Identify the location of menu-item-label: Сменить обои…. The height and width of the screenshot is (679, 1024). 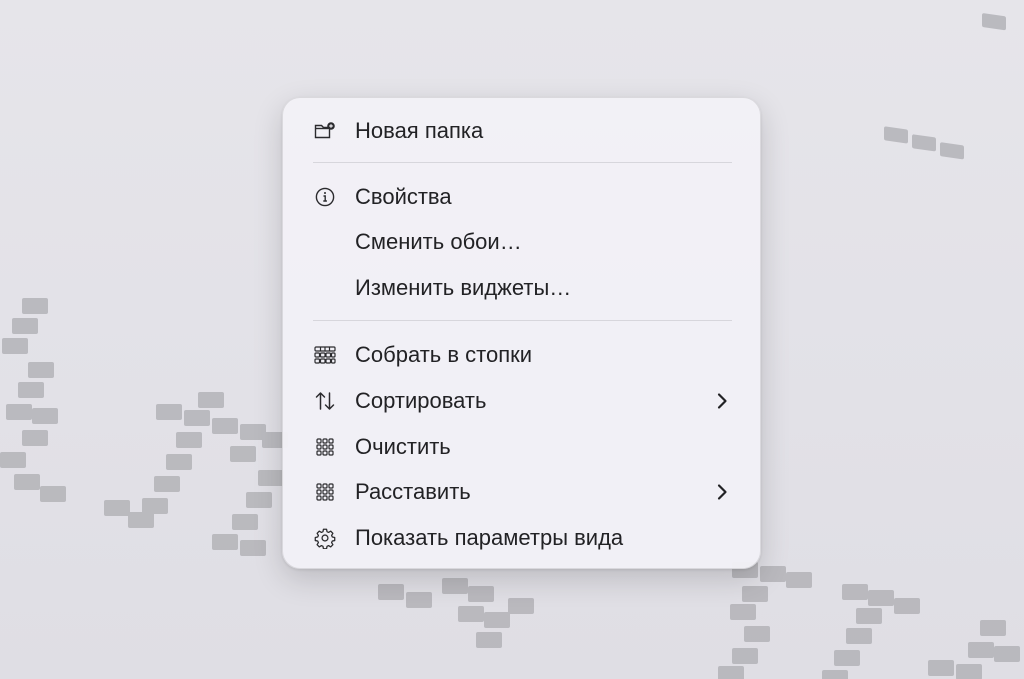
(438, 241).